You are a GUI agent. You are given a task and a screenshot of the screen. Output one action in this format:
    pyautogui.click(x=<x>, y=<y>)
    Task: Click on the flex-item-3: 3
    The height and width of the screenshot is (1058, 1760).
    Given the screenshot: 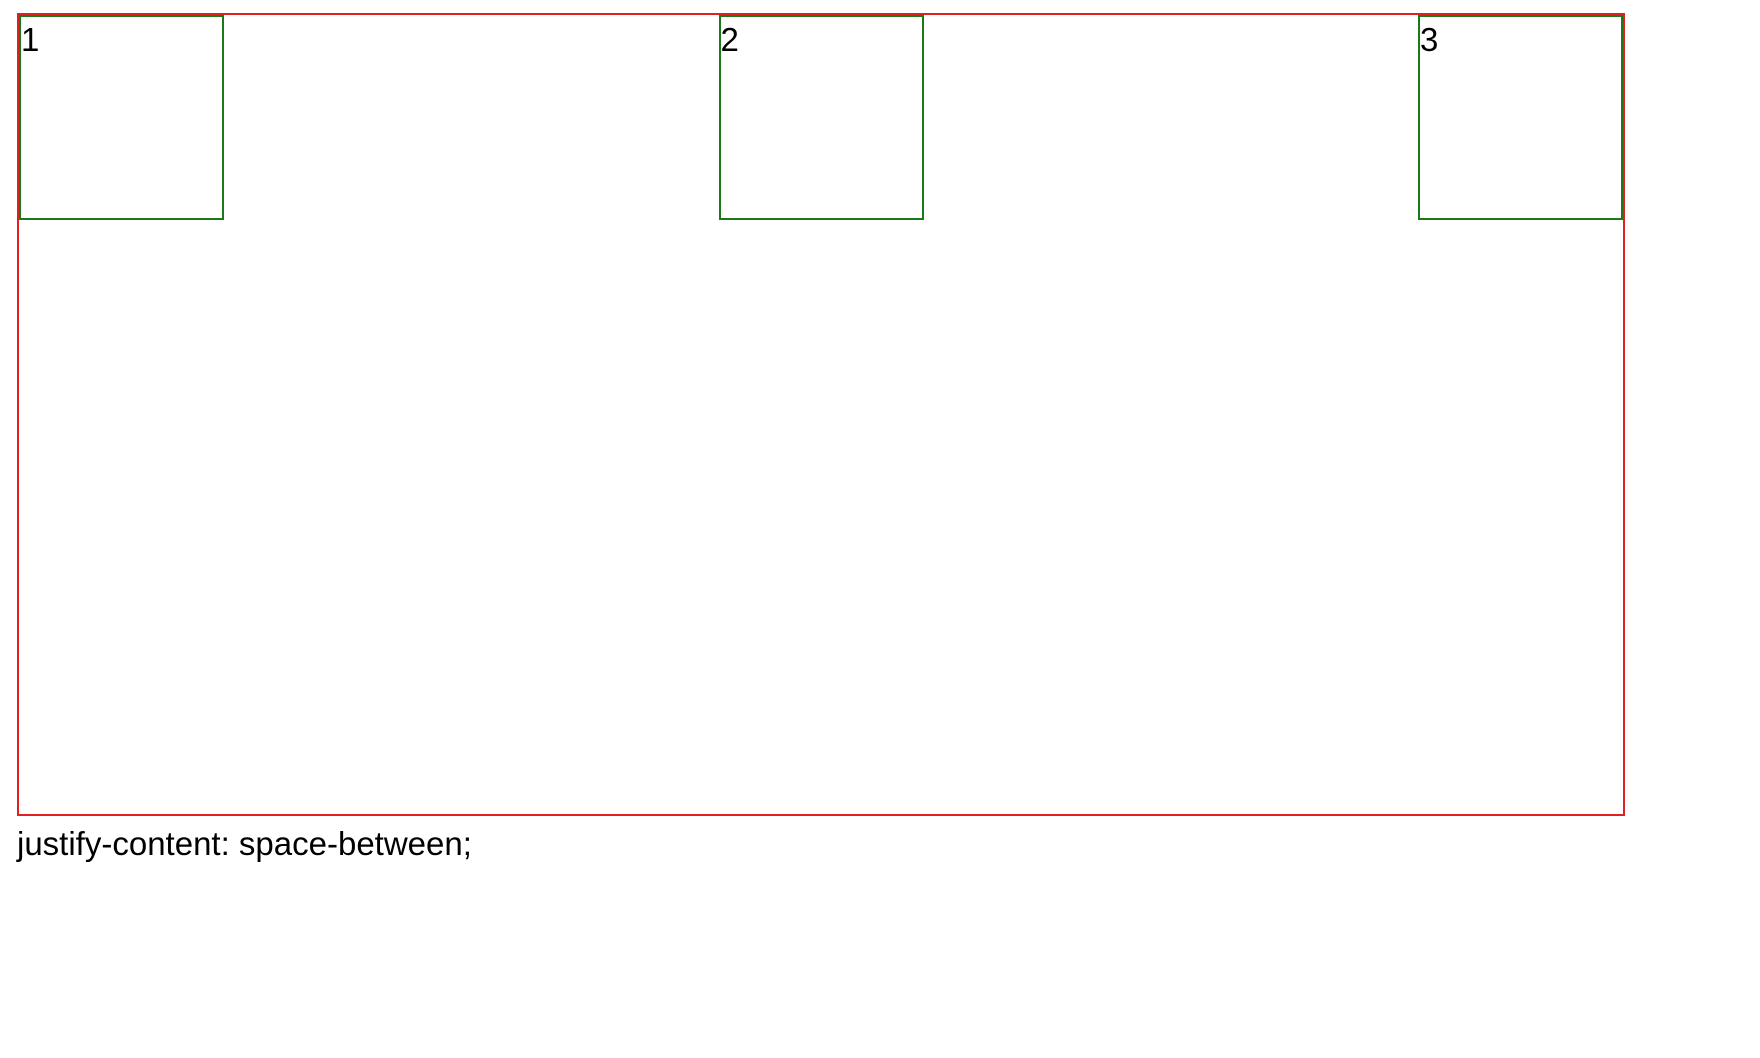 What is the action you would take?
    pyautogui.click(x=1520, y=117)
    